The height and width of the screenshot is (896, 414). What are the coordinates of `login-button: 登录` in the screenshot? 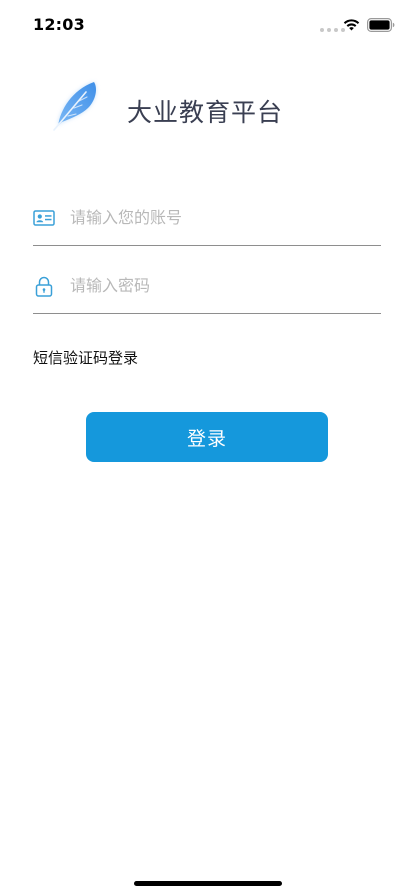 It's located at (207, 437).